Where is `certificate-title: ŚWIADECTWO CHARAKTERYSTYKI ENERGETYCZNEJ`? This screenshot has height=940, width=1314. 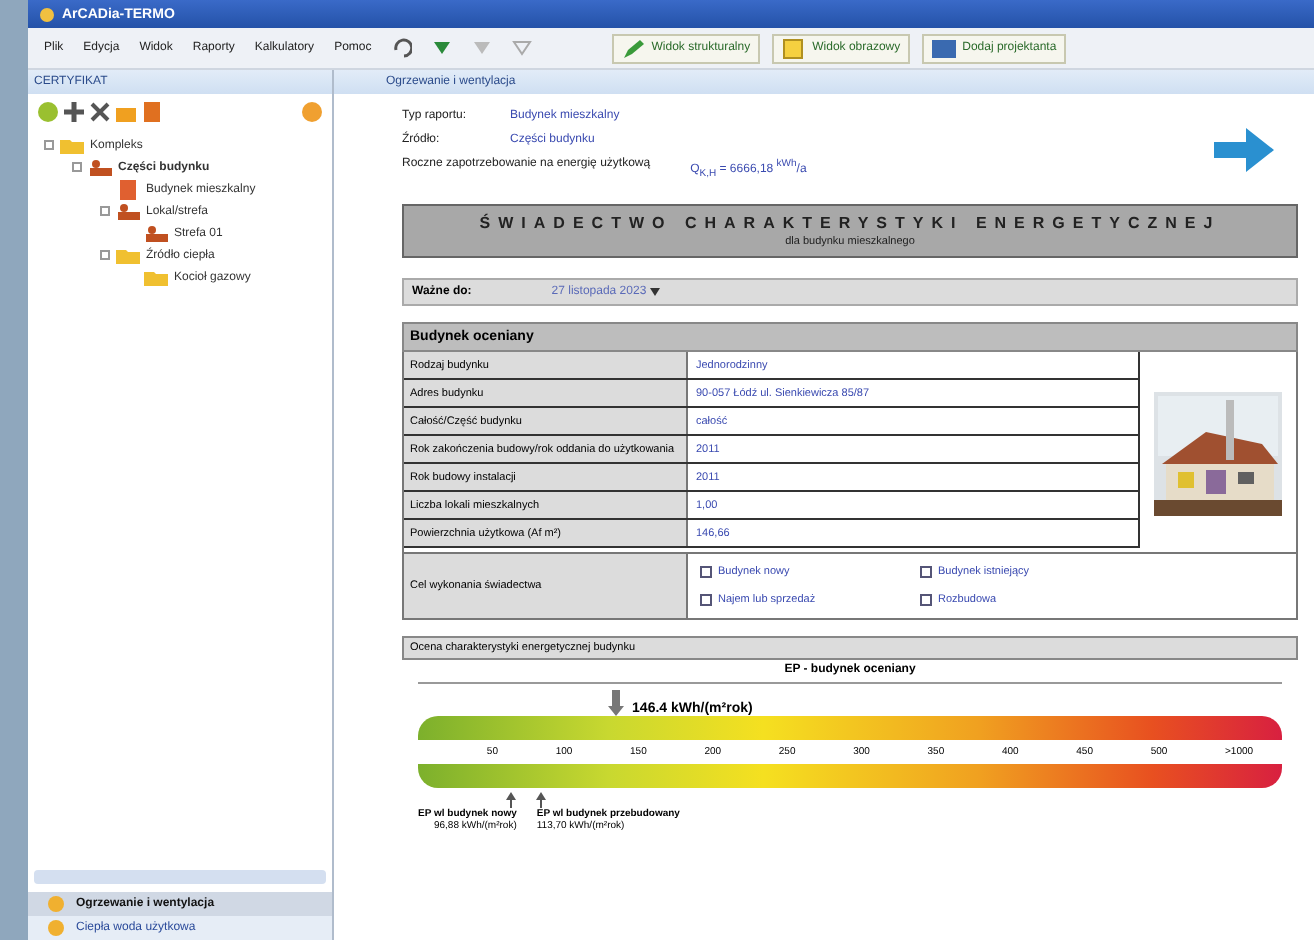 certificate-title: ŚWIADECTWO CHARAKTERYSTYKI ENERGETYCZNEJ is located at coordinates (850, 223).